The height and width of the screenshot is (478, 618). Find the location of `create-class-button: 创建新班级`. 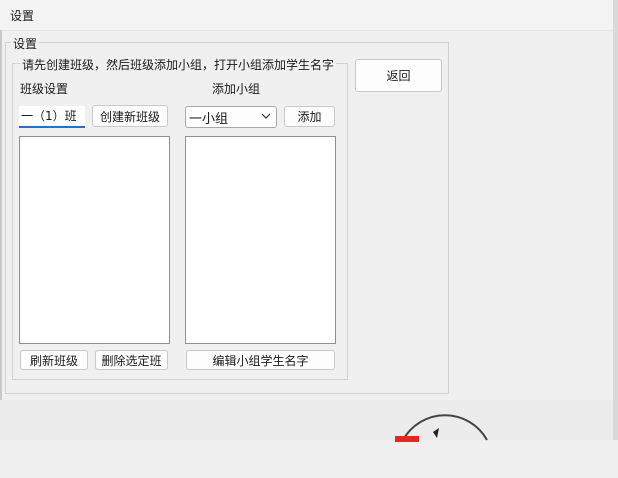

create-class-button: 创建新班级 is located at coordinates (130, 116).